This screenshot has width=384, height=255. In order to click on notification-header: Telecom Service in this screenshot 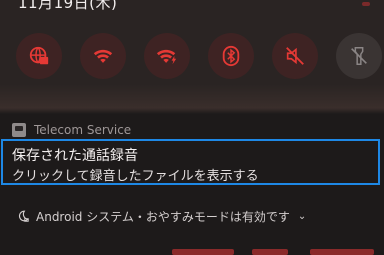, I will do `click(71, 130)`.